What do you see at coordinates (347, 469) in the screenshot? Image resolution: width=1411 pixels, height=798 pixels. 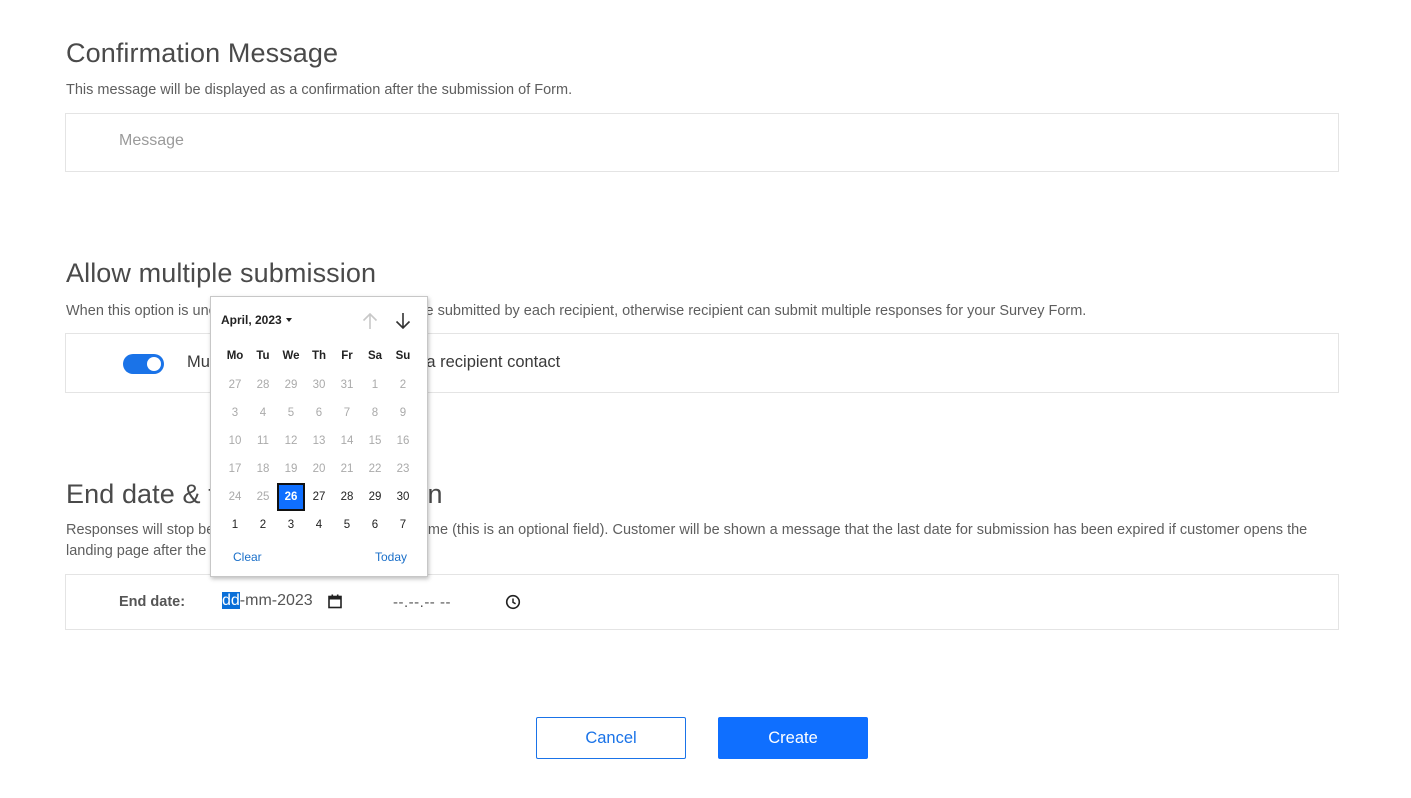 I see `day-cell: 21` at bounding box center [347, 469].